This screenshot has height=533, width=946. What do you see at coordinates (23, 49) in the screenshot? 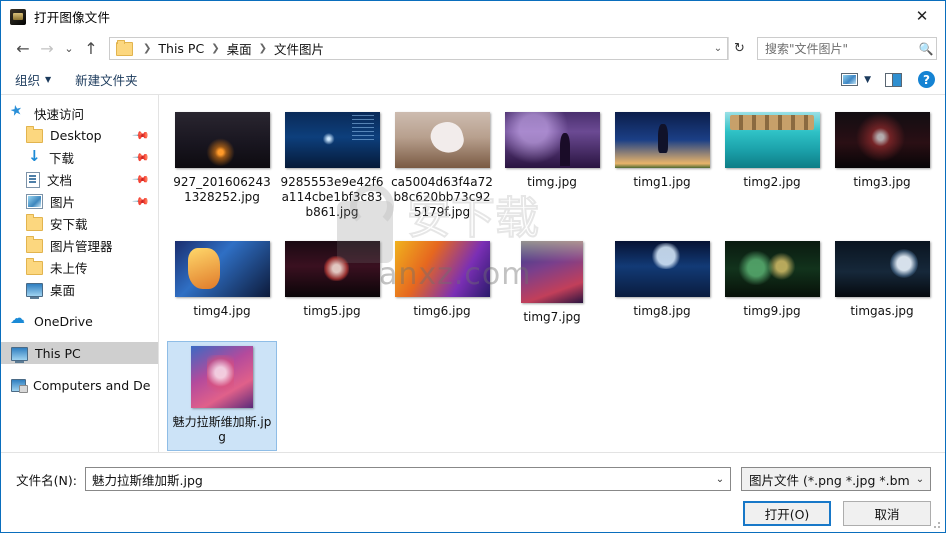
I see `back-button: ←` at bounding box center [23, 49].